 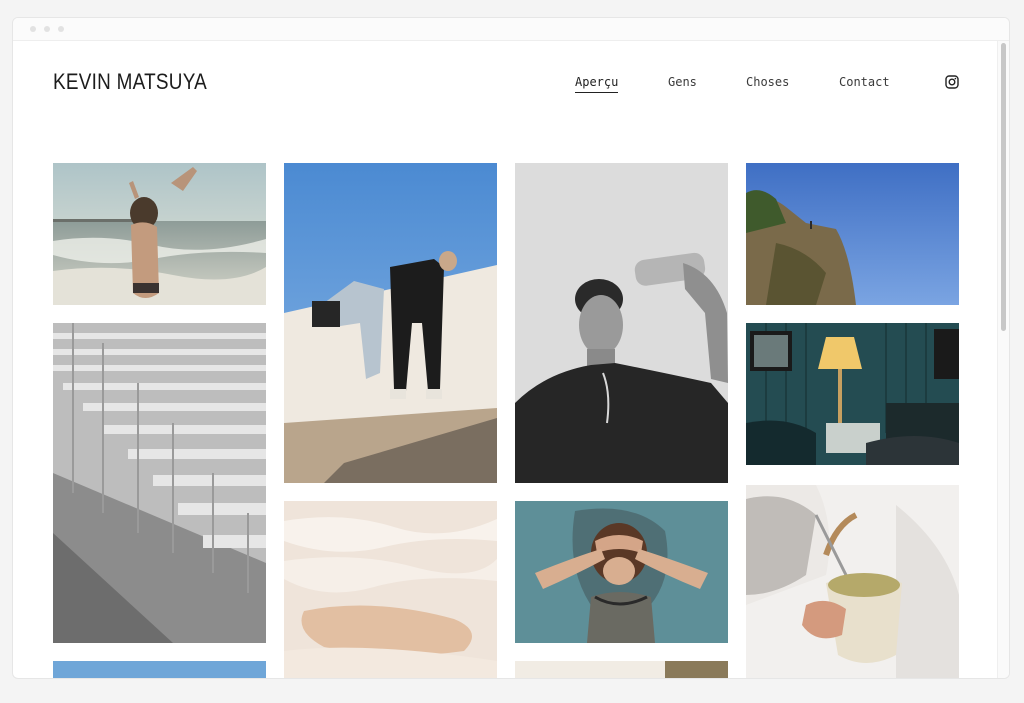 I want to click on site-title: KEVIN MATSUYA, so click(x=130, y=82).